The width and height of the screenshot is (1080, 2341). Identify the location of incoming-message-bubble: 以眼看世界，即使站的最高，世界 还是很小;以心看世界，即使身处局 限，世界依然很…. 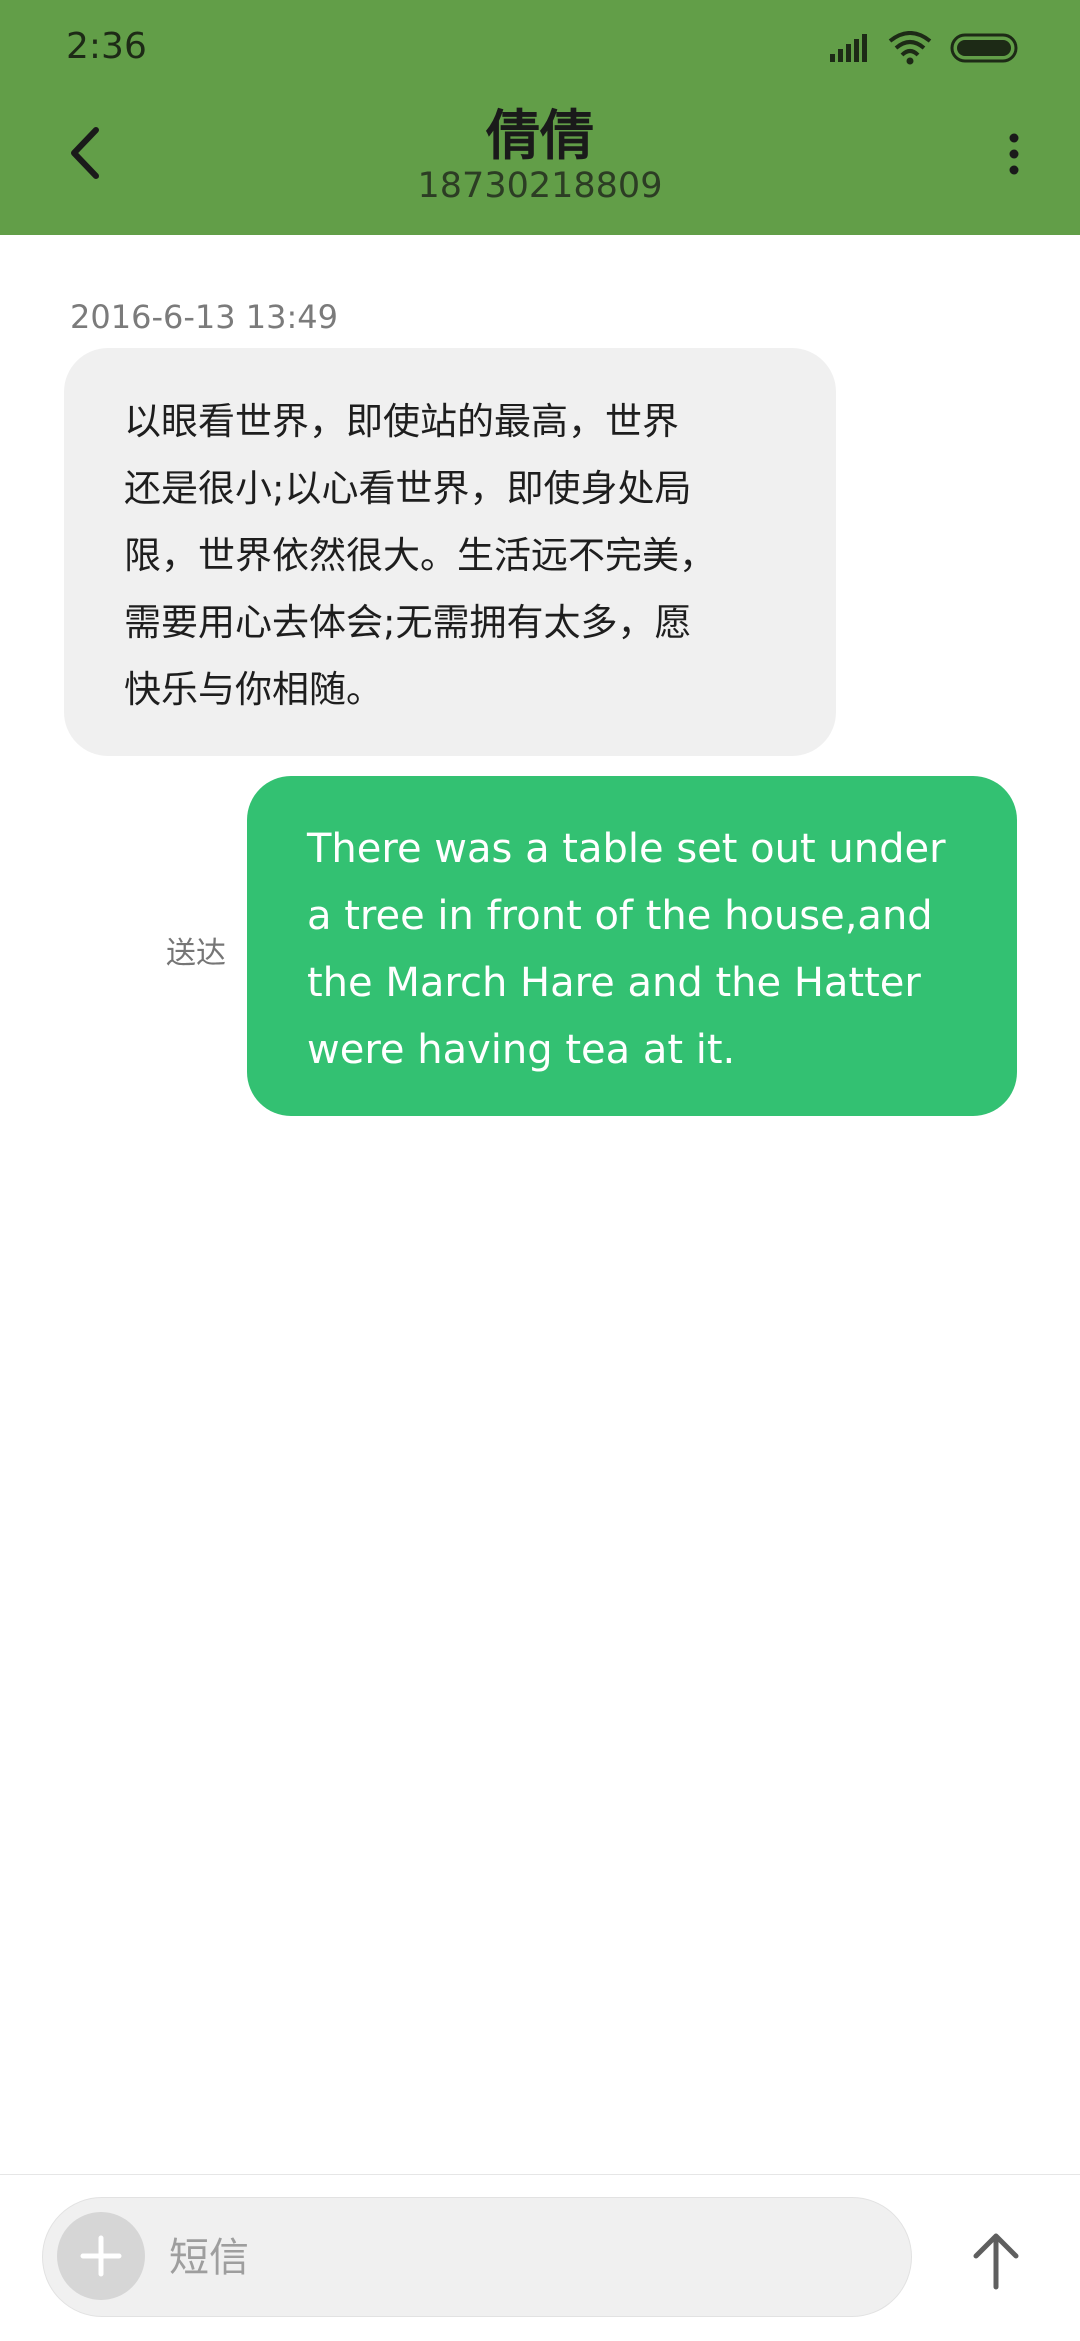
(450, 552).